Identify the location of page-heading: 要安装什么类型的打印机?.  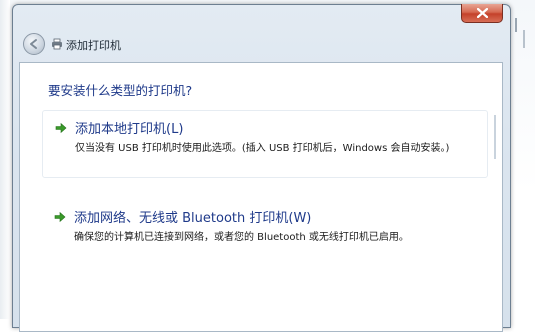
(120, 90).